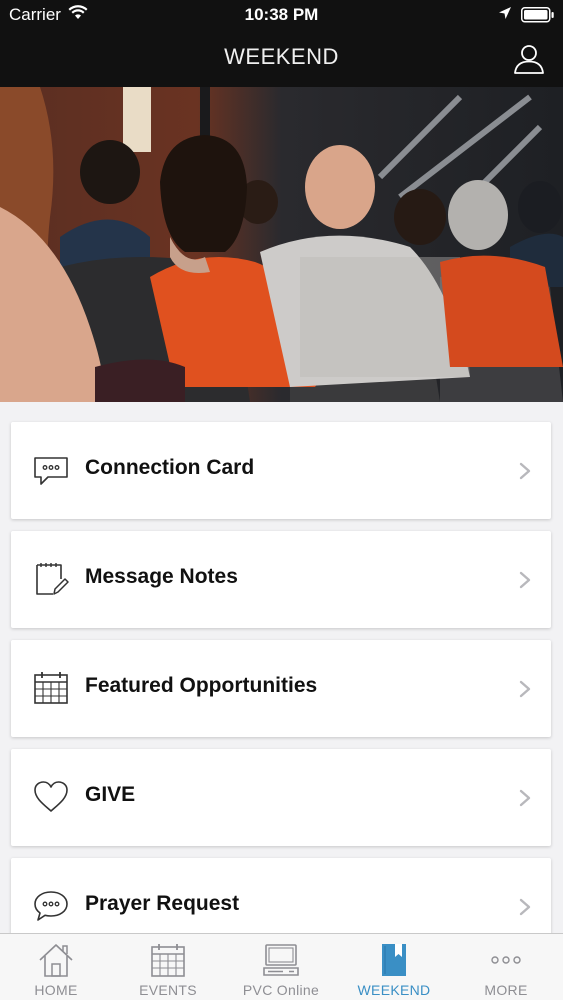 This screenshot has height=1000, width=563. Describe the element at coordinates (170, 467) in the screenshot. I see `menu-item-label: Connection Card` at that location.